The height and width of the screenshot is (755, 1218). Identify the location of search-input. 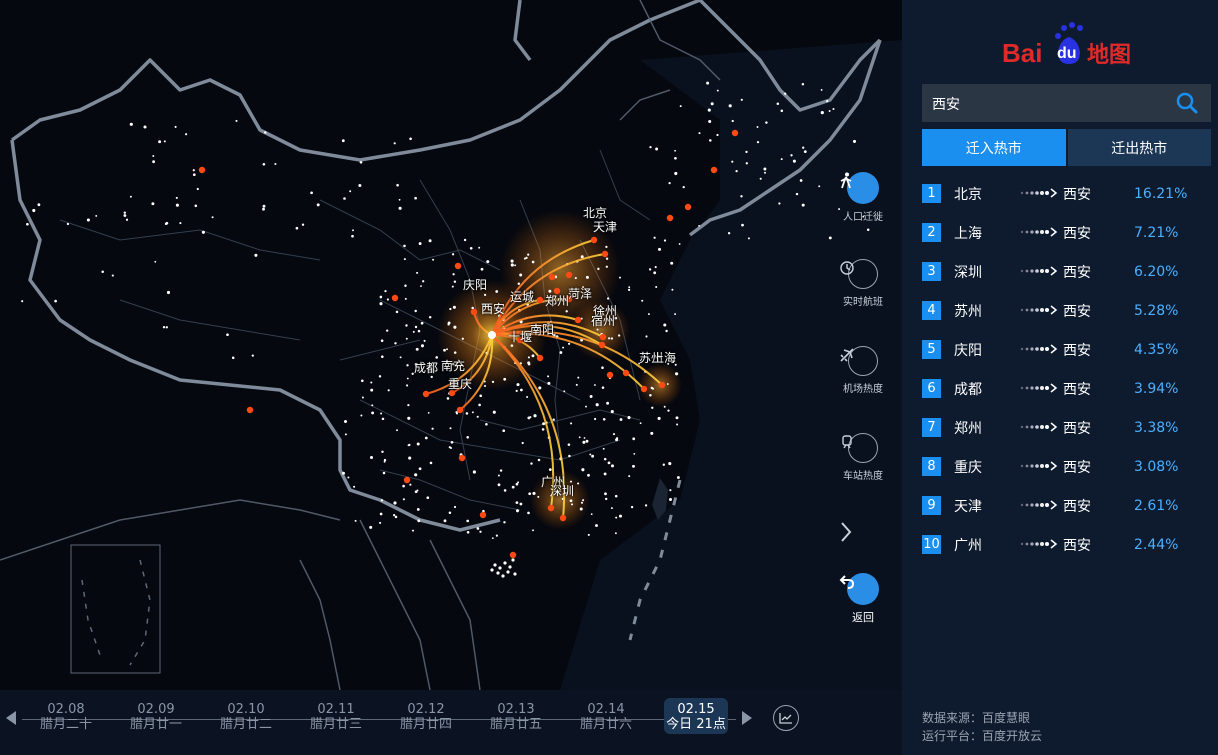
(1048, 104).